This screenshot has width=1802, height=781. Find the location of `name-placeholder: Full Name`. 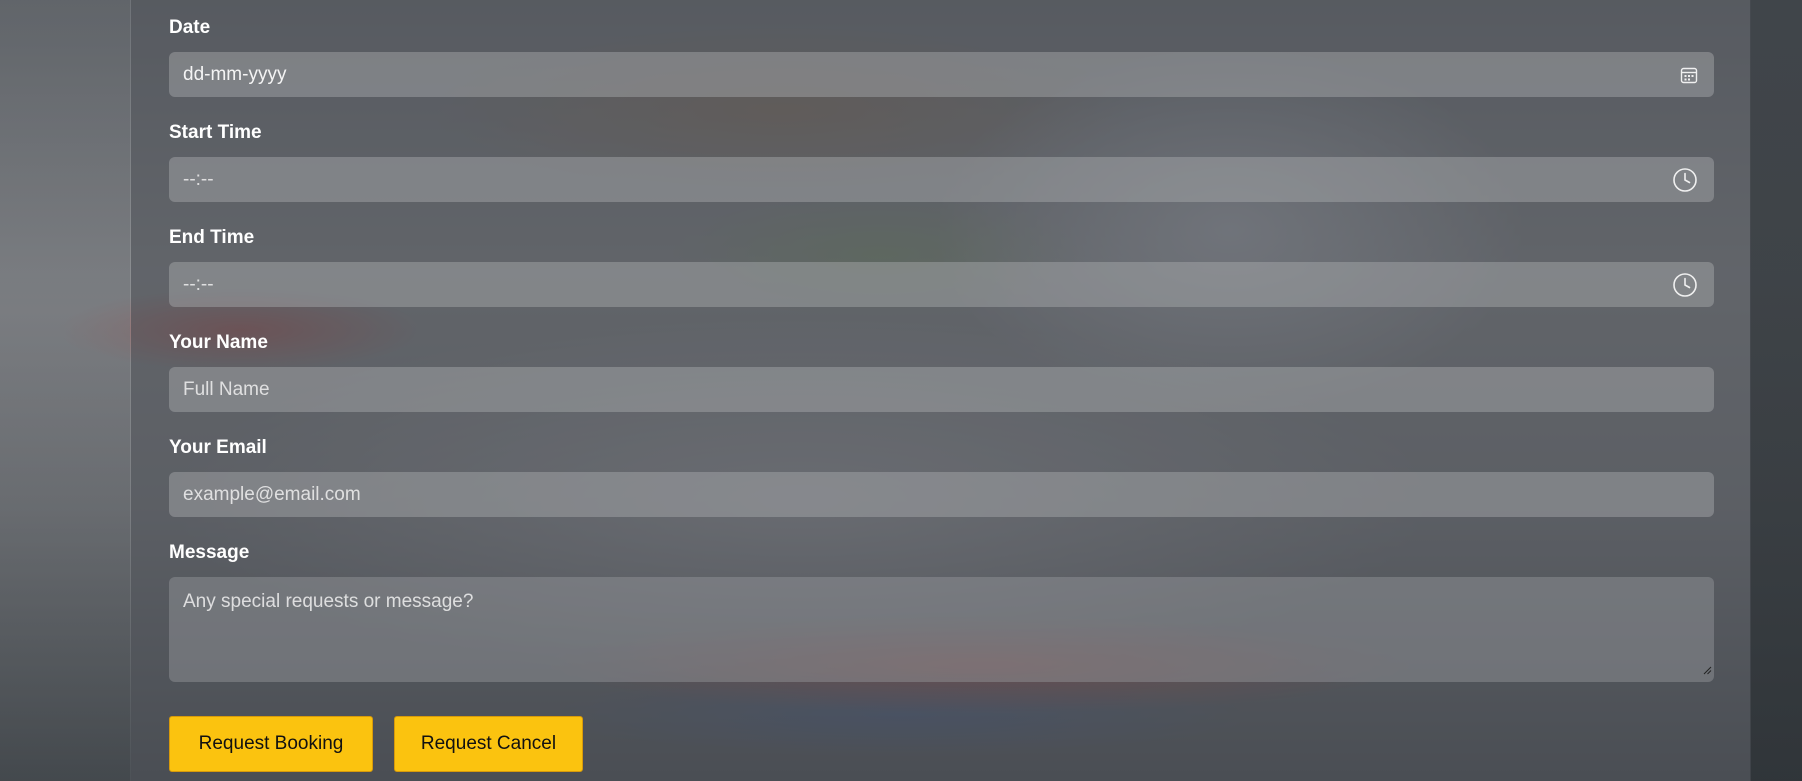

name-placeholder: Full Name is located at coordinates (226, 389).